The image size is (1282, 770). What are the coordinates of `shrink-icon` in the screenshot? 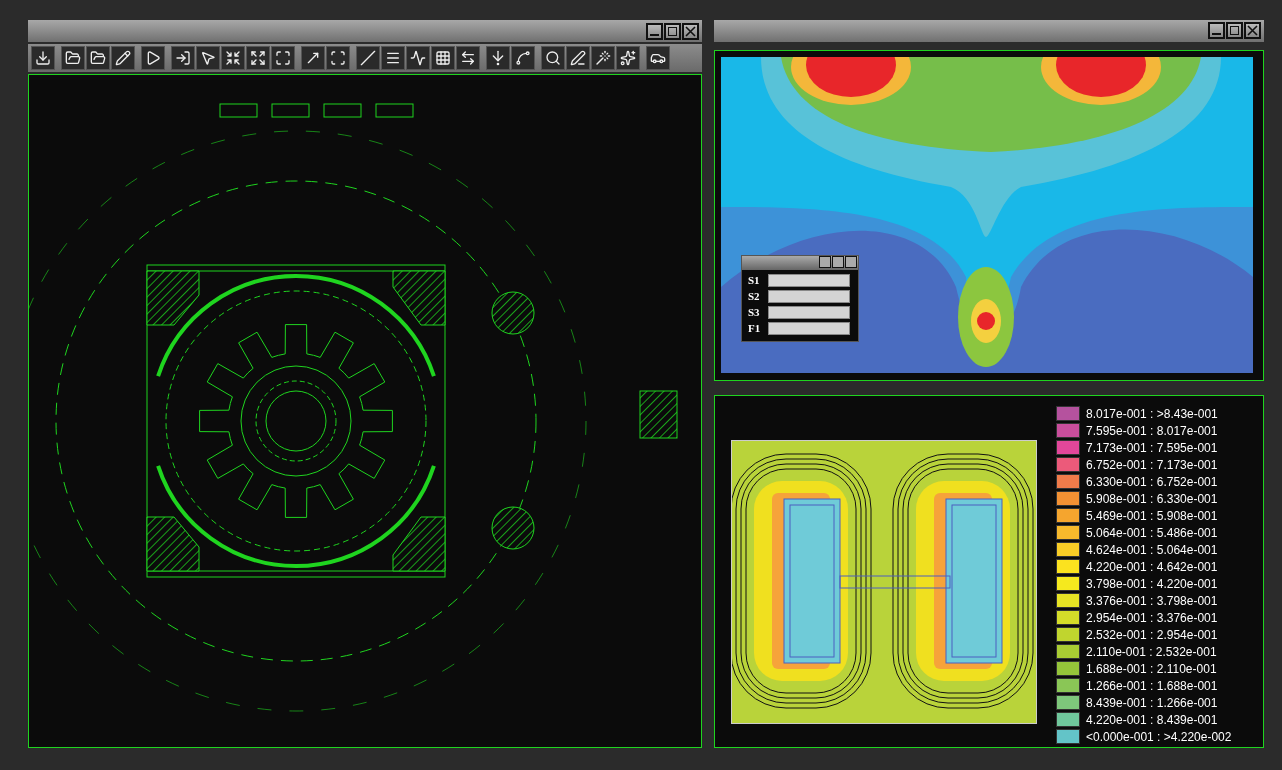 It's located at (233, 58).